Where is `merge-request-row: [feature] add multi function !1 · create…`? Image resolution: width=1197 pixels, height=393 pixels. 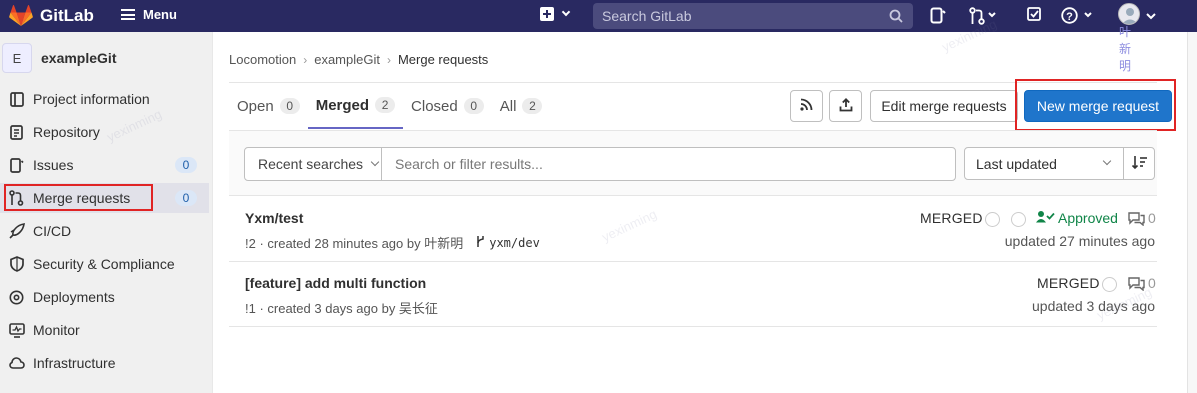
merge-request-row: [feature] add multi function !1 · create… is located at coordinates (693, 294).